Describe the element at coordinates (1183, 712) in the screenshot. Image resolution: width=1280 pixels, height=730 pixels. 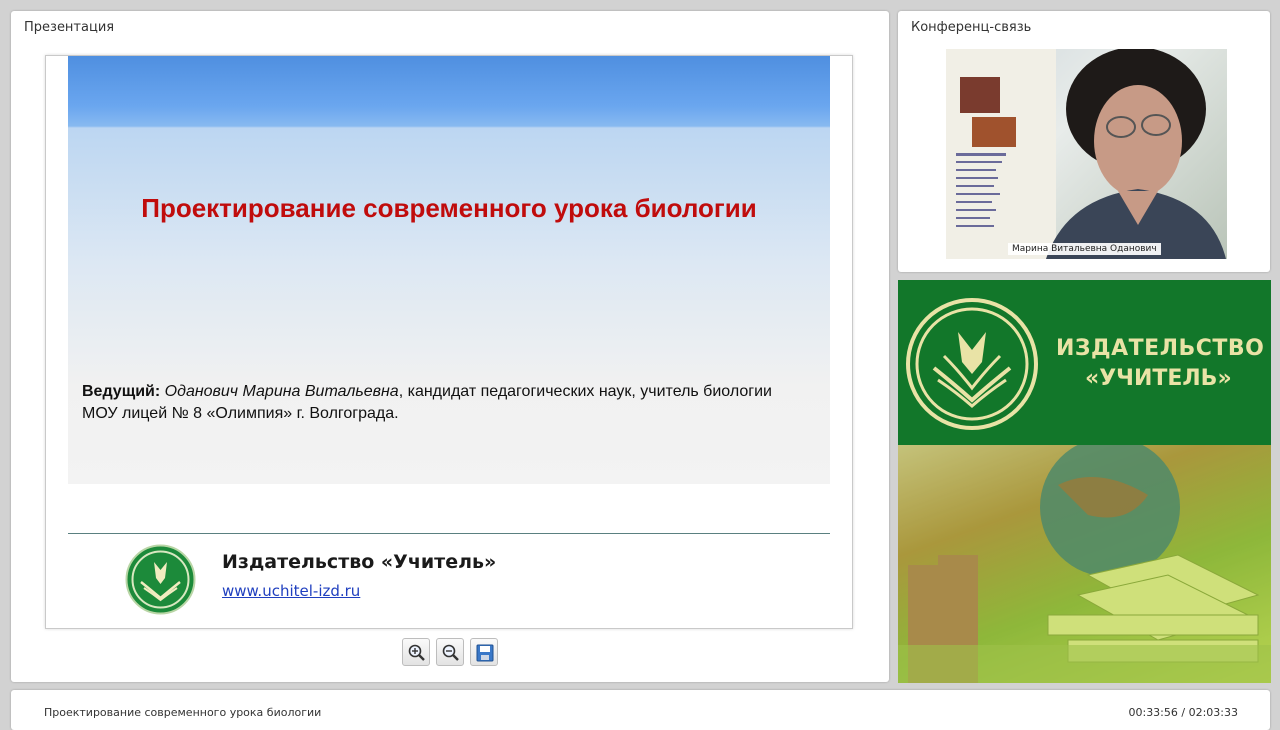
I see `playback-time: 00:33:56 / 02:03:33` at that location.